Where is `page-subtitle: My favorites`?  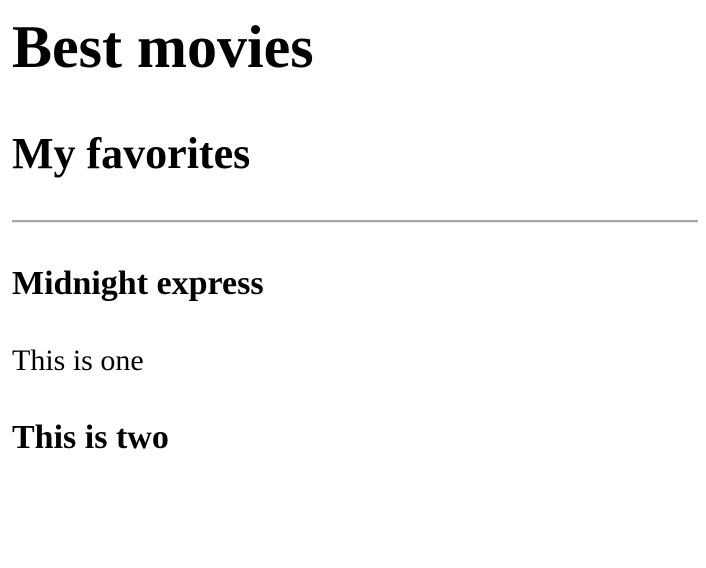 page-subtitle: My favorites is located at coordinates (131, 153).